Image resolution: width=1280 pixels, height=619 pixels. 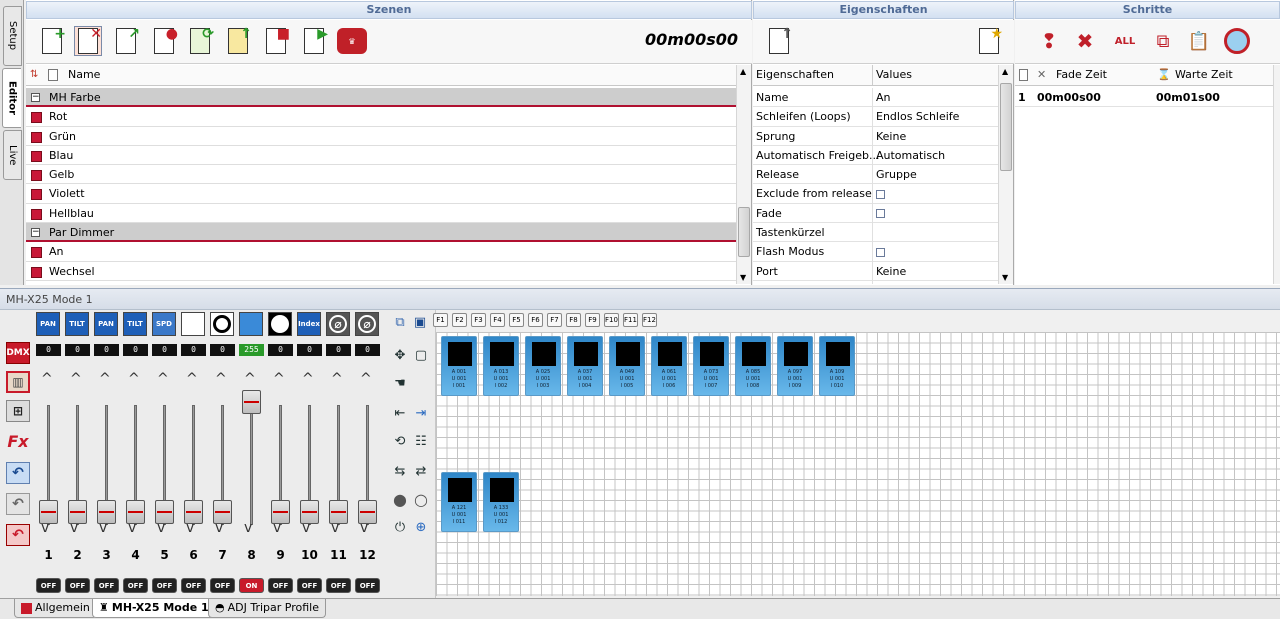 What do you see at coordinates (1163, 41) in the screenshot?
I see `copy-step-button: ⧉` at bounding box center [1163, 41].